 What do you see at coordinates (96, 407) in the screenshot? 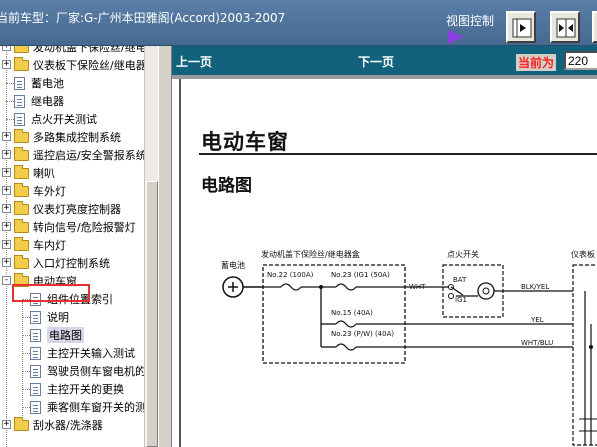
I see `tree-item-label: 乘客侧车窗开关的测` at bounding box center [96, 407].